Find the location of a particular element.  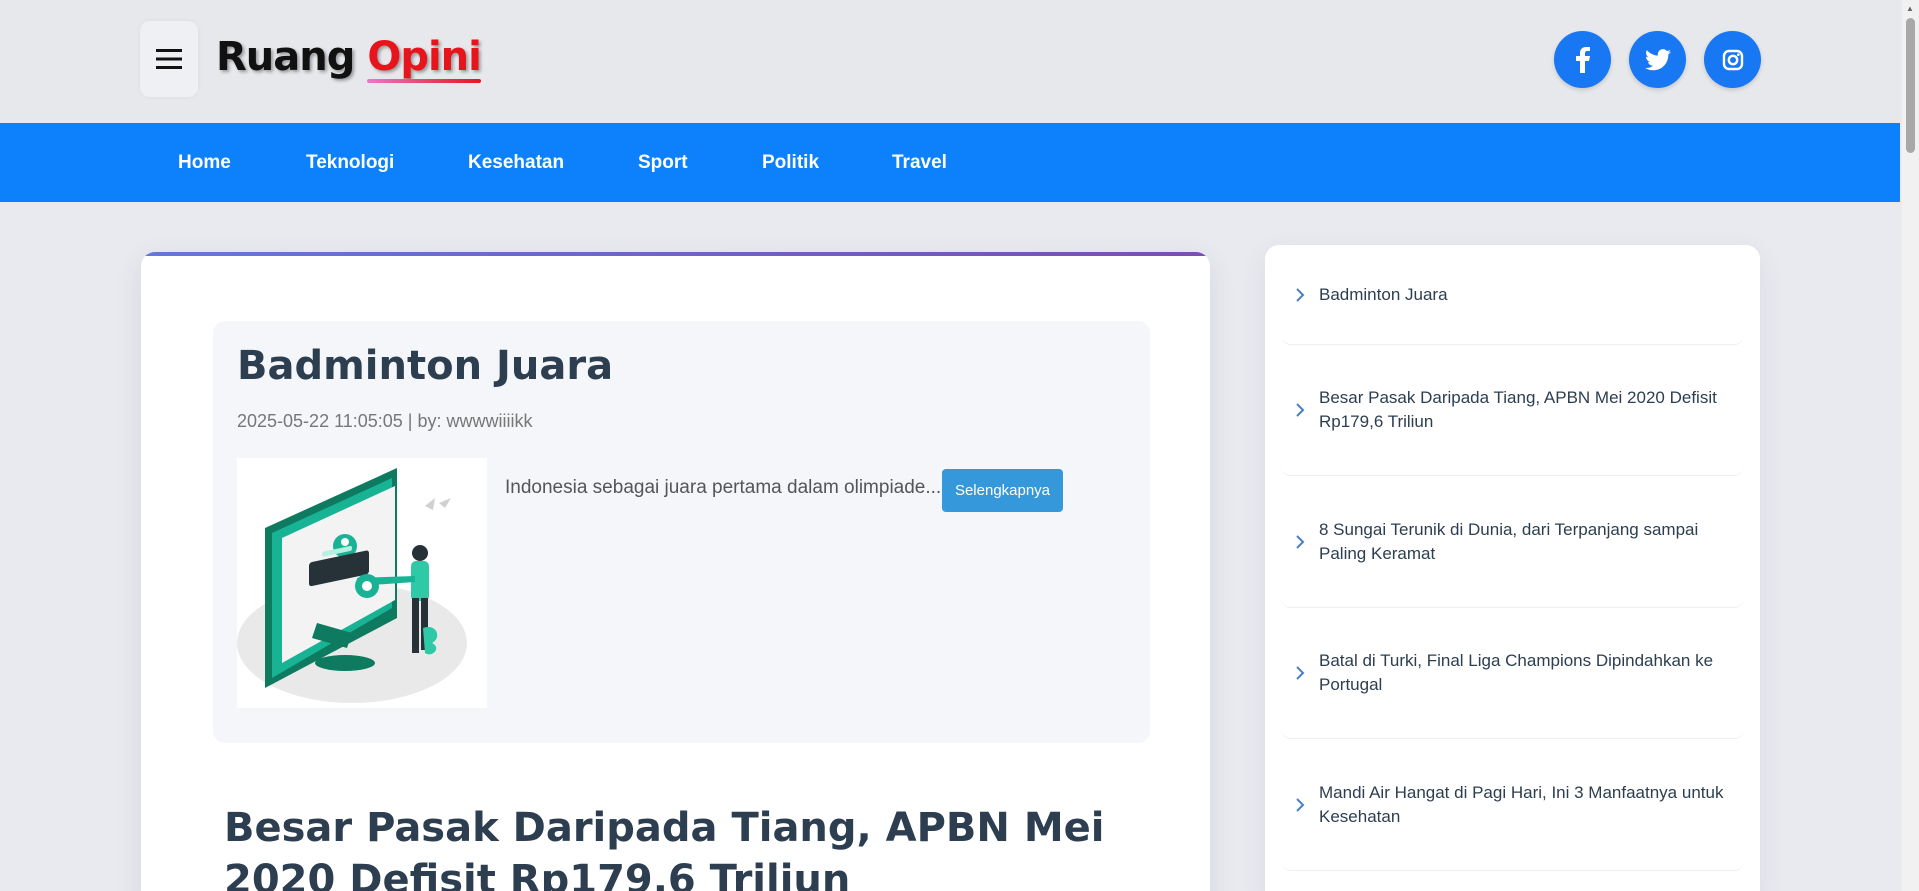

facebook-button is located at coordinates (1582, 59).